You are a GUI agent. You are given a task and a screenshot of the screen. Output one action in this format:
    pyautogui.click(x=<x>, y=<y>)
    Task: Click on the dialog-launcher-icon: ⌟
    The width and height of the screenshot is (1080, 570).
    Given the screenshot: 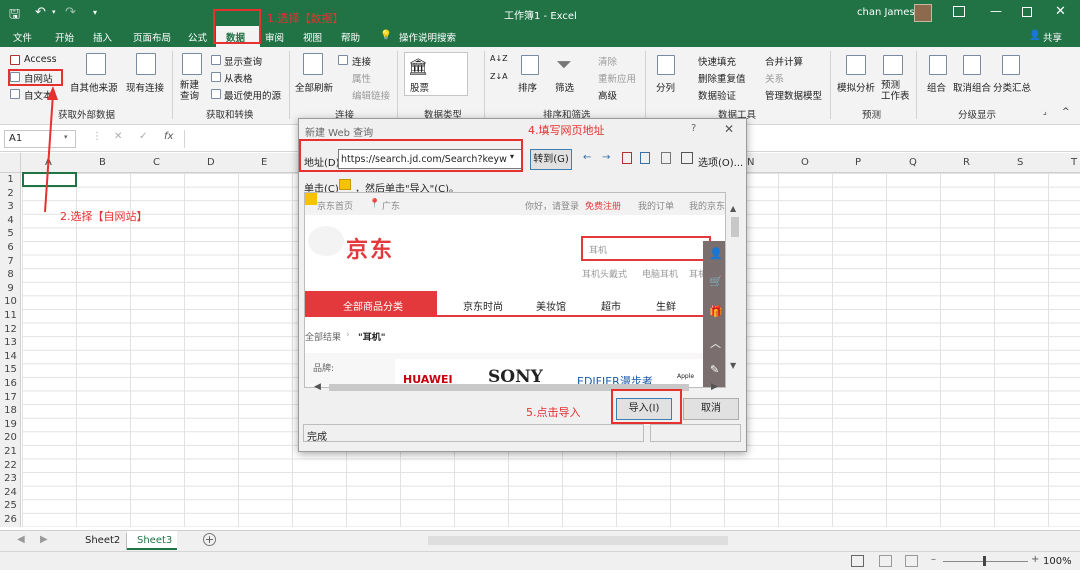 What is the action you would take?
    pyautogui.click(x=1045, y=111)
    